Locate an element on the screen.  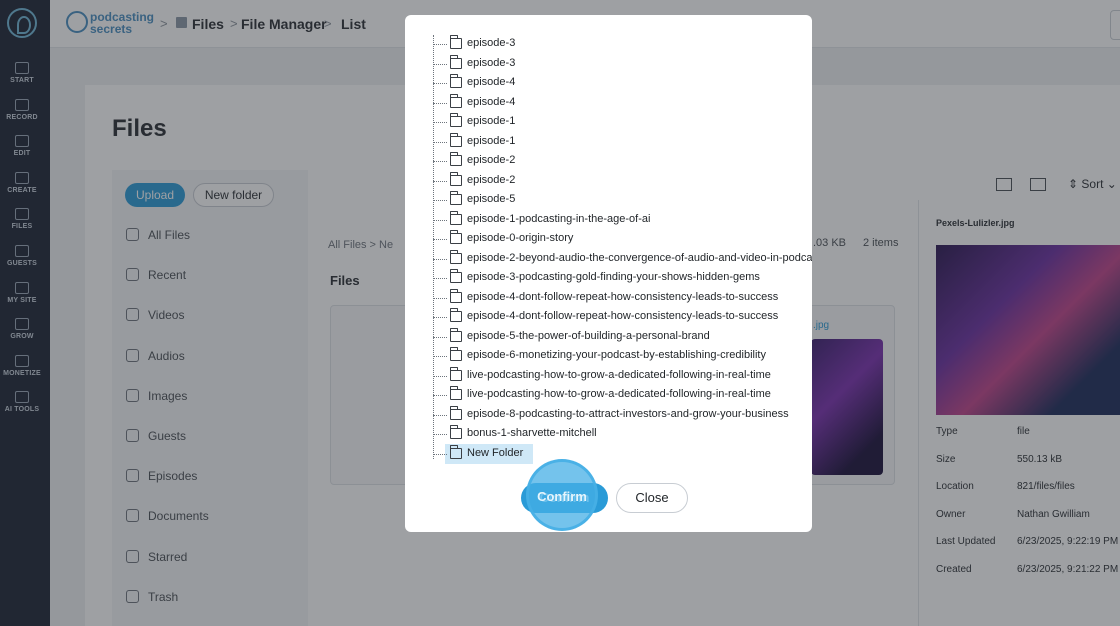
folder-tree-item: episode-1-podcasting-in-the-age-of-ai is located at coordinates (622, 220).